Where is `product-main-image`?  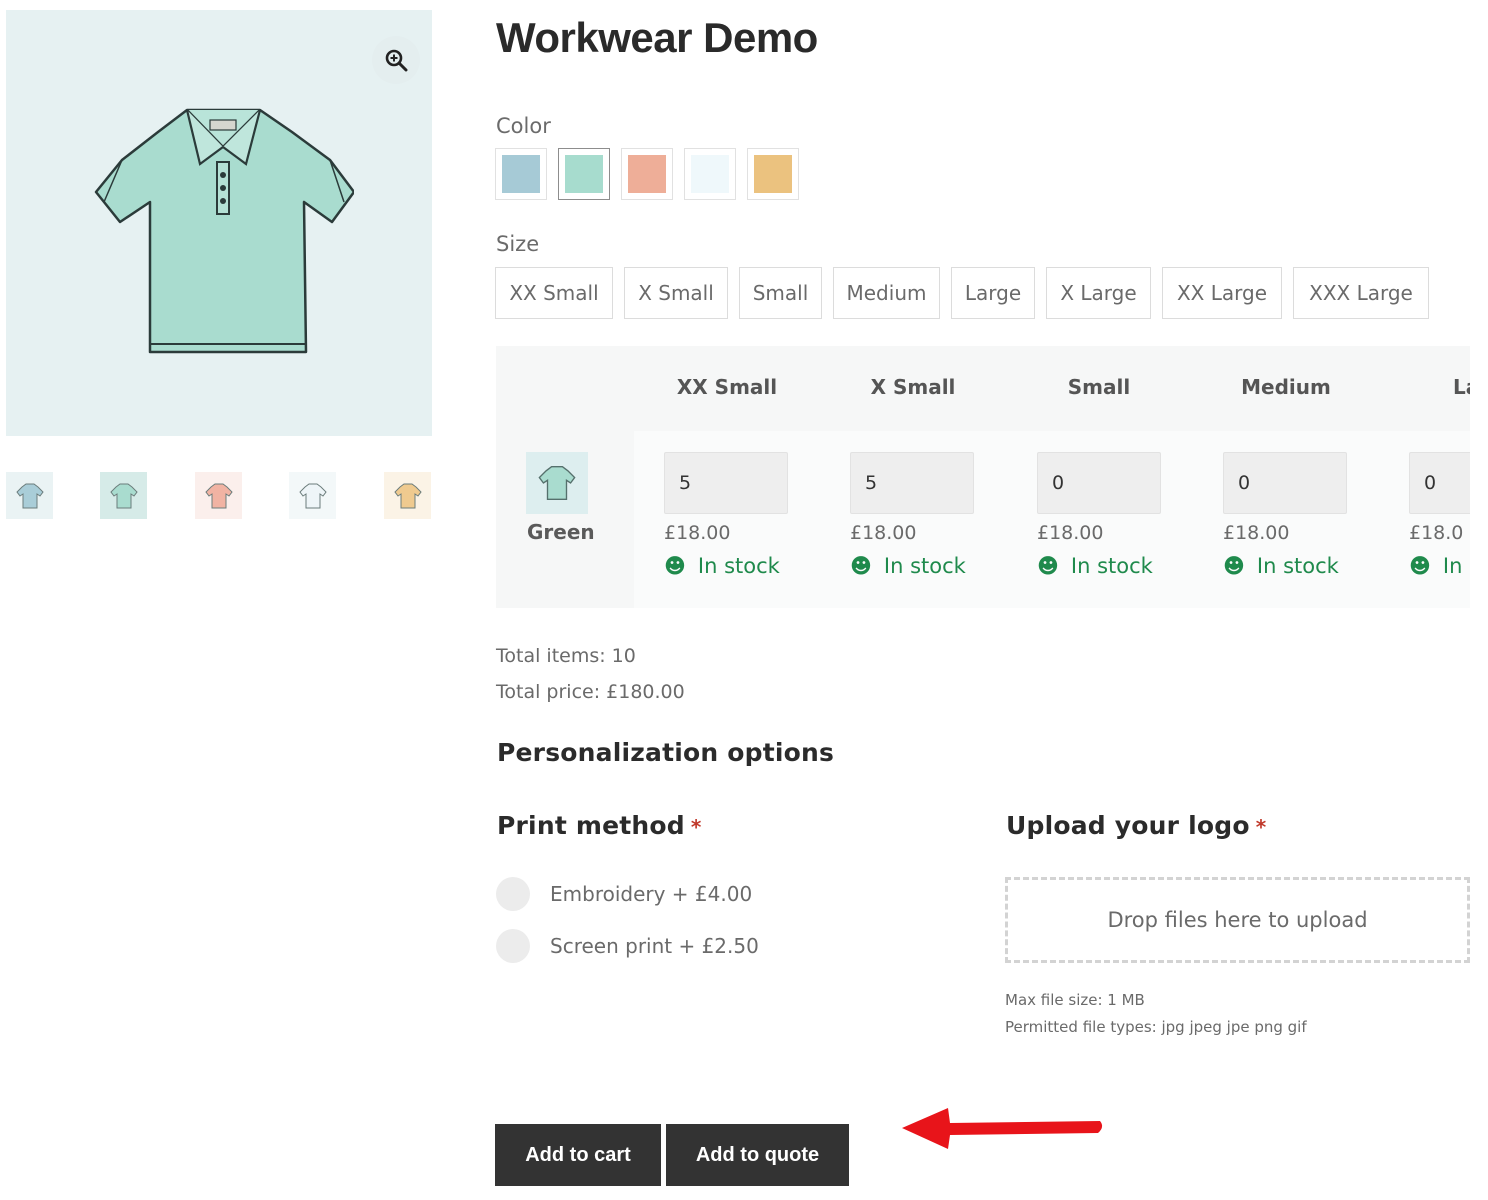
product-main-image is located at coordinates (219, 223).